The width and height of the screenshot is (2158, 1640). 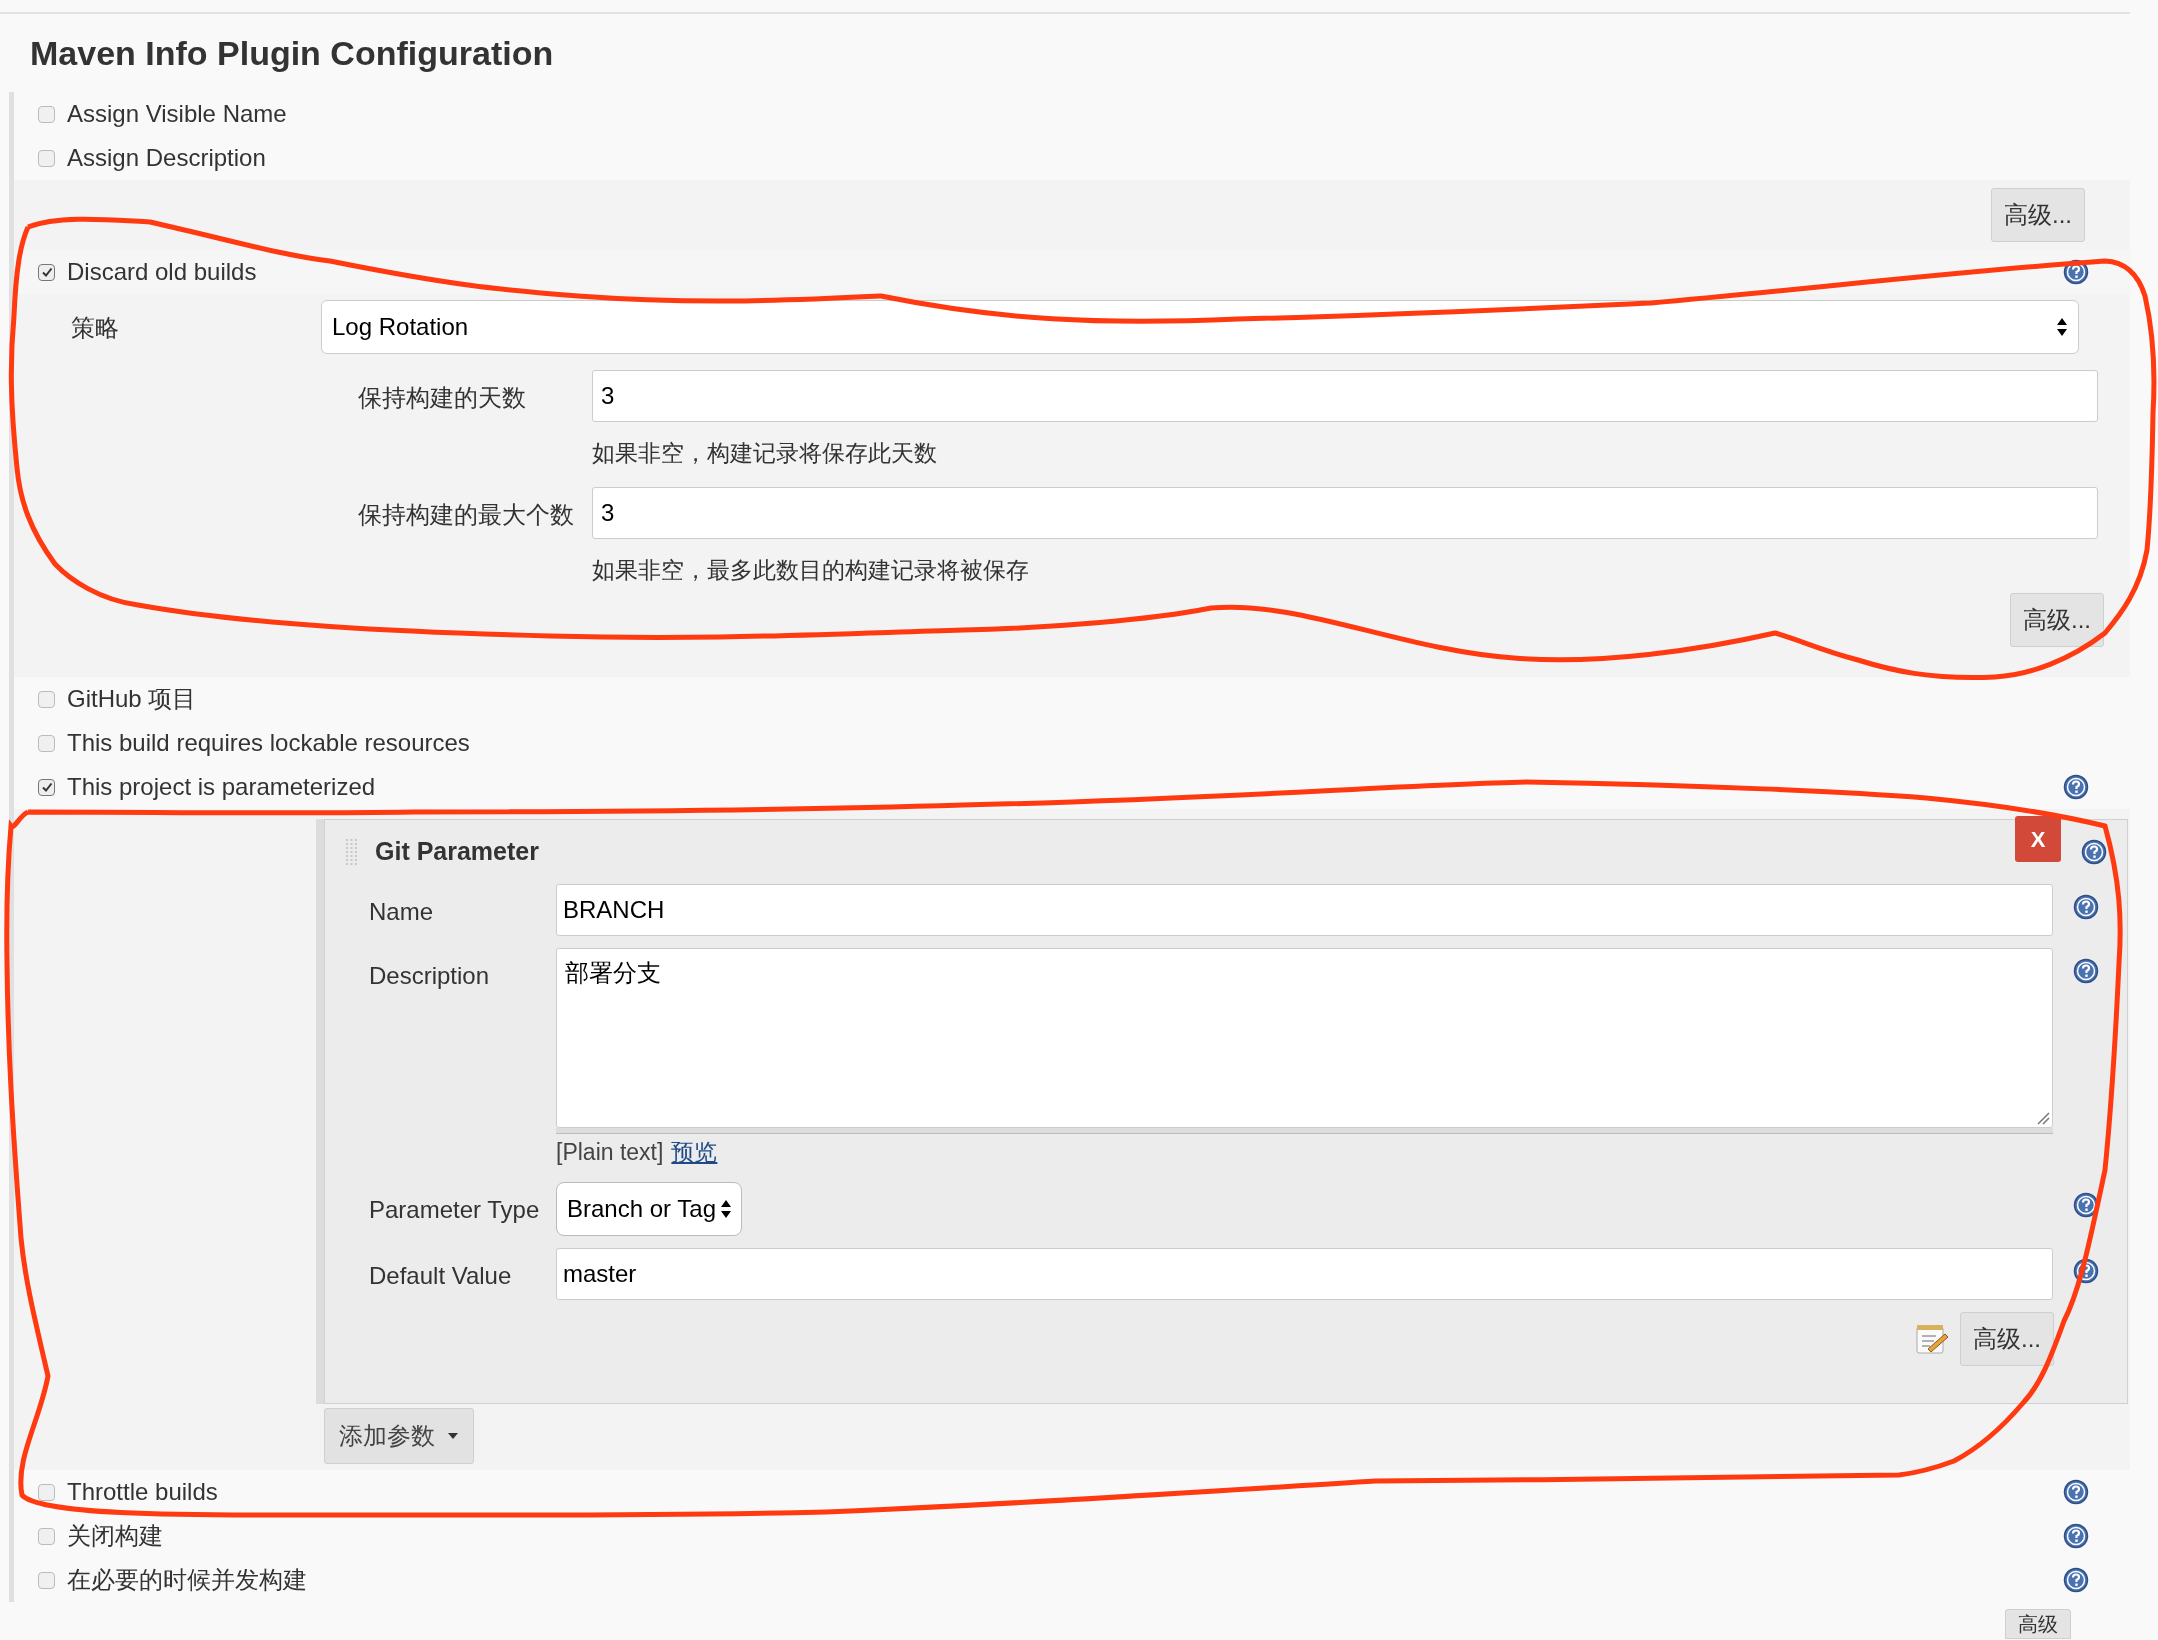 What do you see at coordinates (694, 1152) in the screenshot?
I see `preview-link: 预览` at bounding box center [694, 1152].